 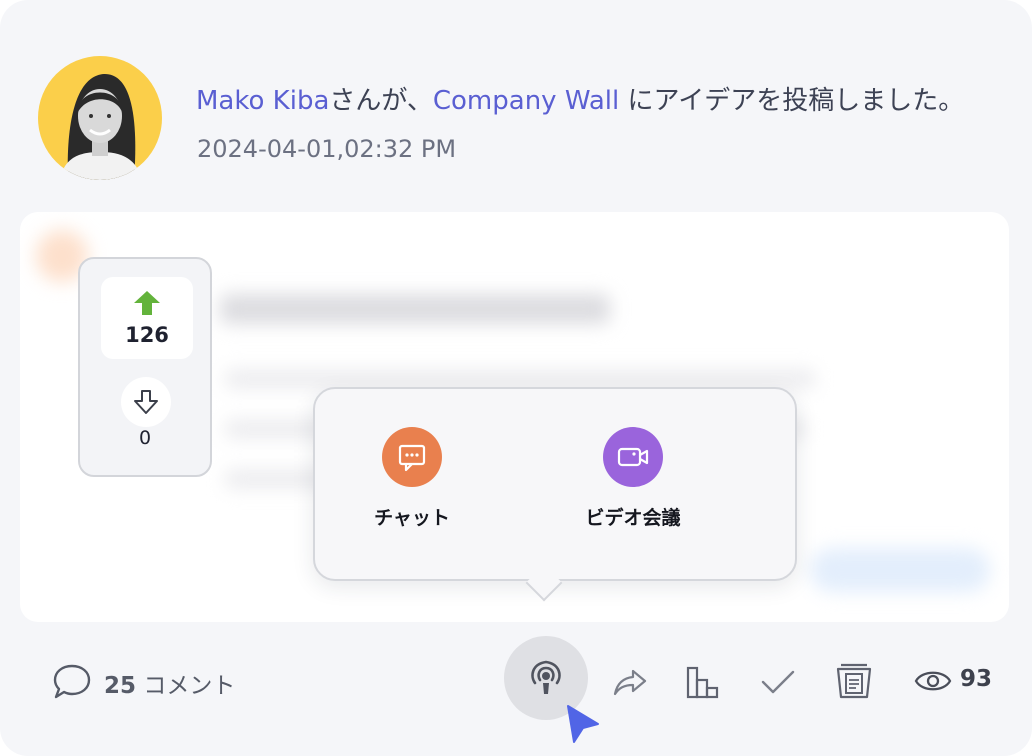 I want to click on wall-link: Company Wall, so click(x=526, y=101).